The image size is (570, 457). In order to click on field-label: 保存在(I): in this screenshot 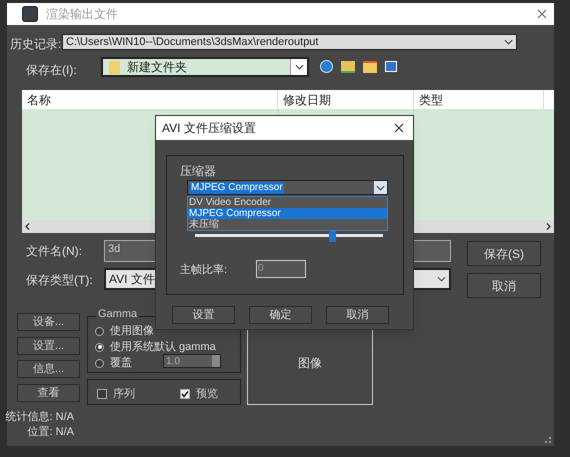, I will do `click(51, 70)`.